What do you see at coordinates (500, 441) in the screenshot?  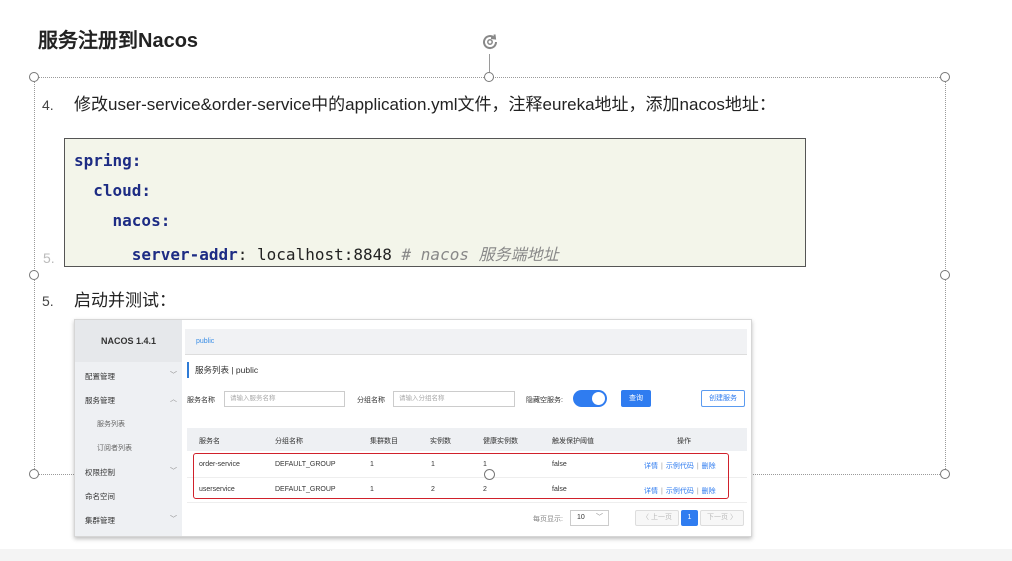 I see `column-header: 健康实例数` at bounding box center [500, 441].